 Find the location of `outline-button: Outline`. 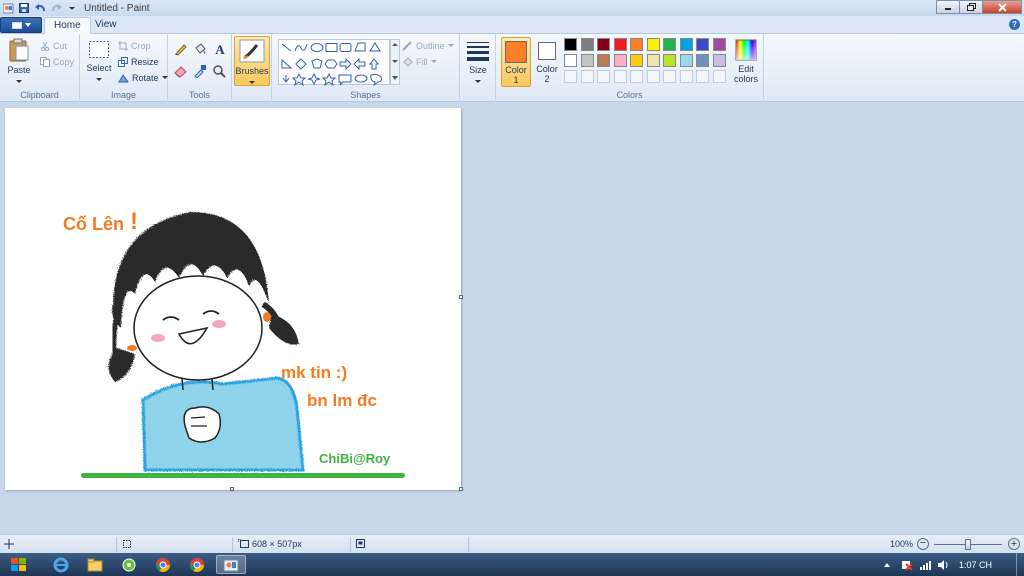

outline-button: Outline is located at coordinates (428, 46).